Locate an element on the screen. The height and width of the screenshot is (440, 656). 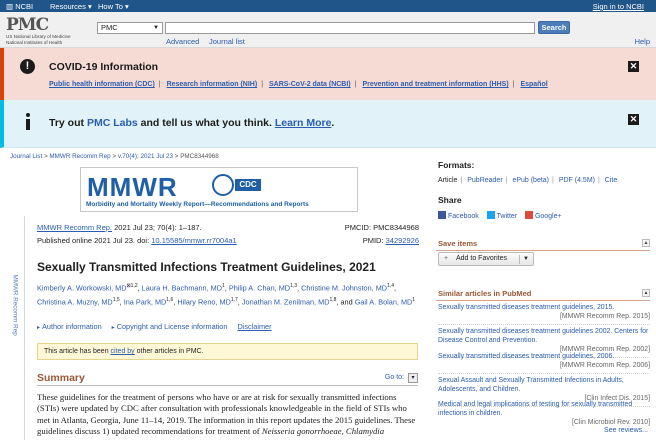
breadcrumb-journal-list: Journal List is located at coordinates (26, 156).